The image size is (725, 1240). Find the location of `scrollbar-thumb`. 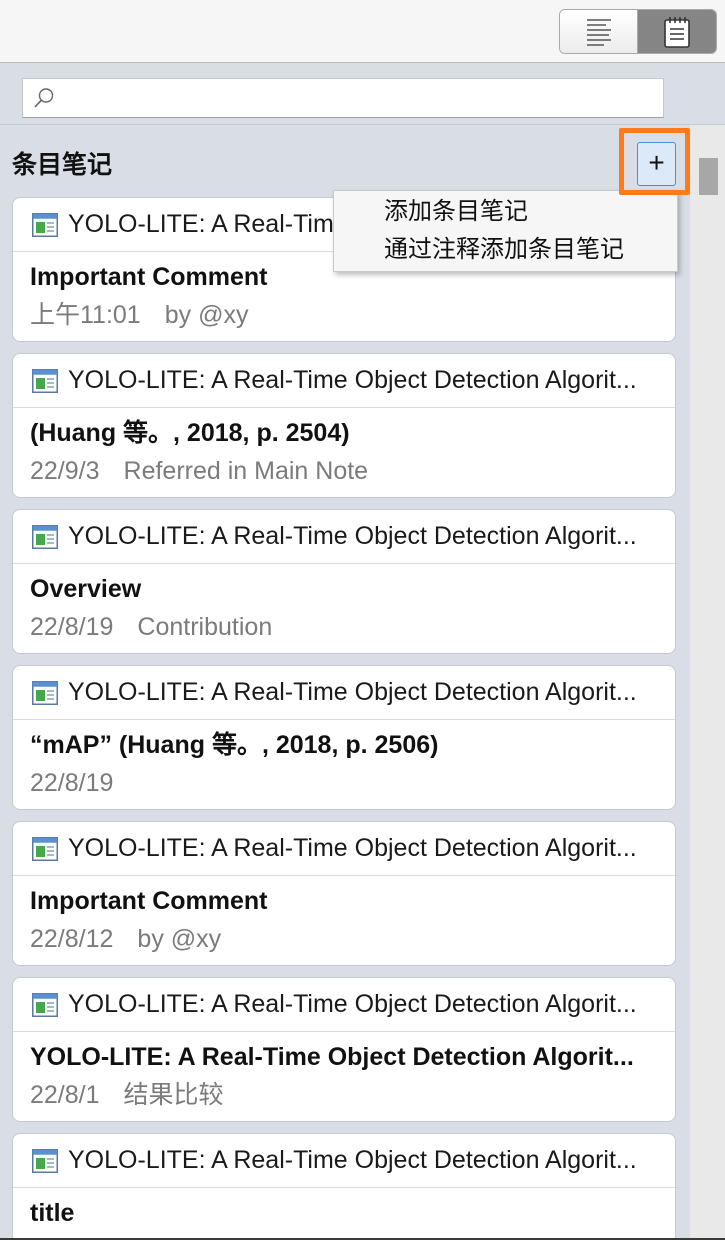

scrollbar-thumb is located at coordinates (708, 176).